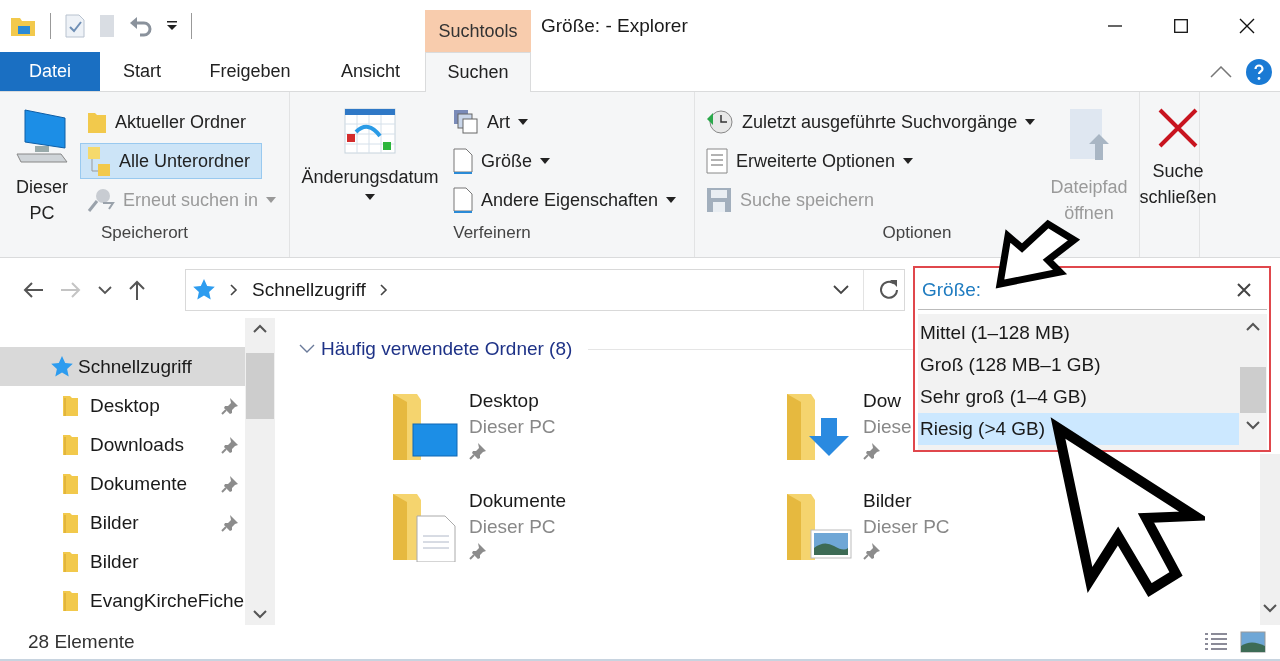 This screenshot has height=661, width=1280. Describe the element at coordinates (882, 401) in the screenshot. I see `folder-name: Dow` at that location.